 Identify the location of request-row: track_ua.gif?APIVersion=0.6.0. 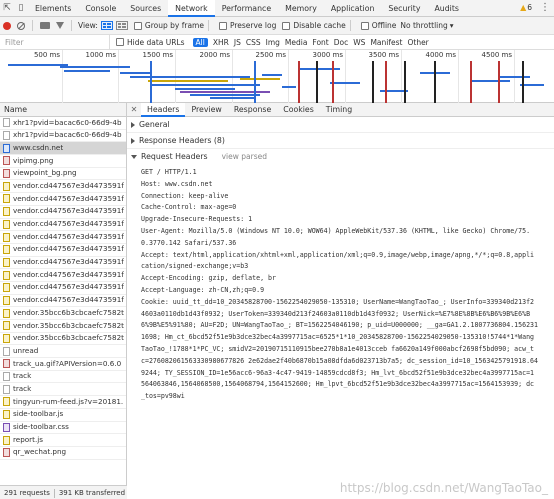
(63, 364).